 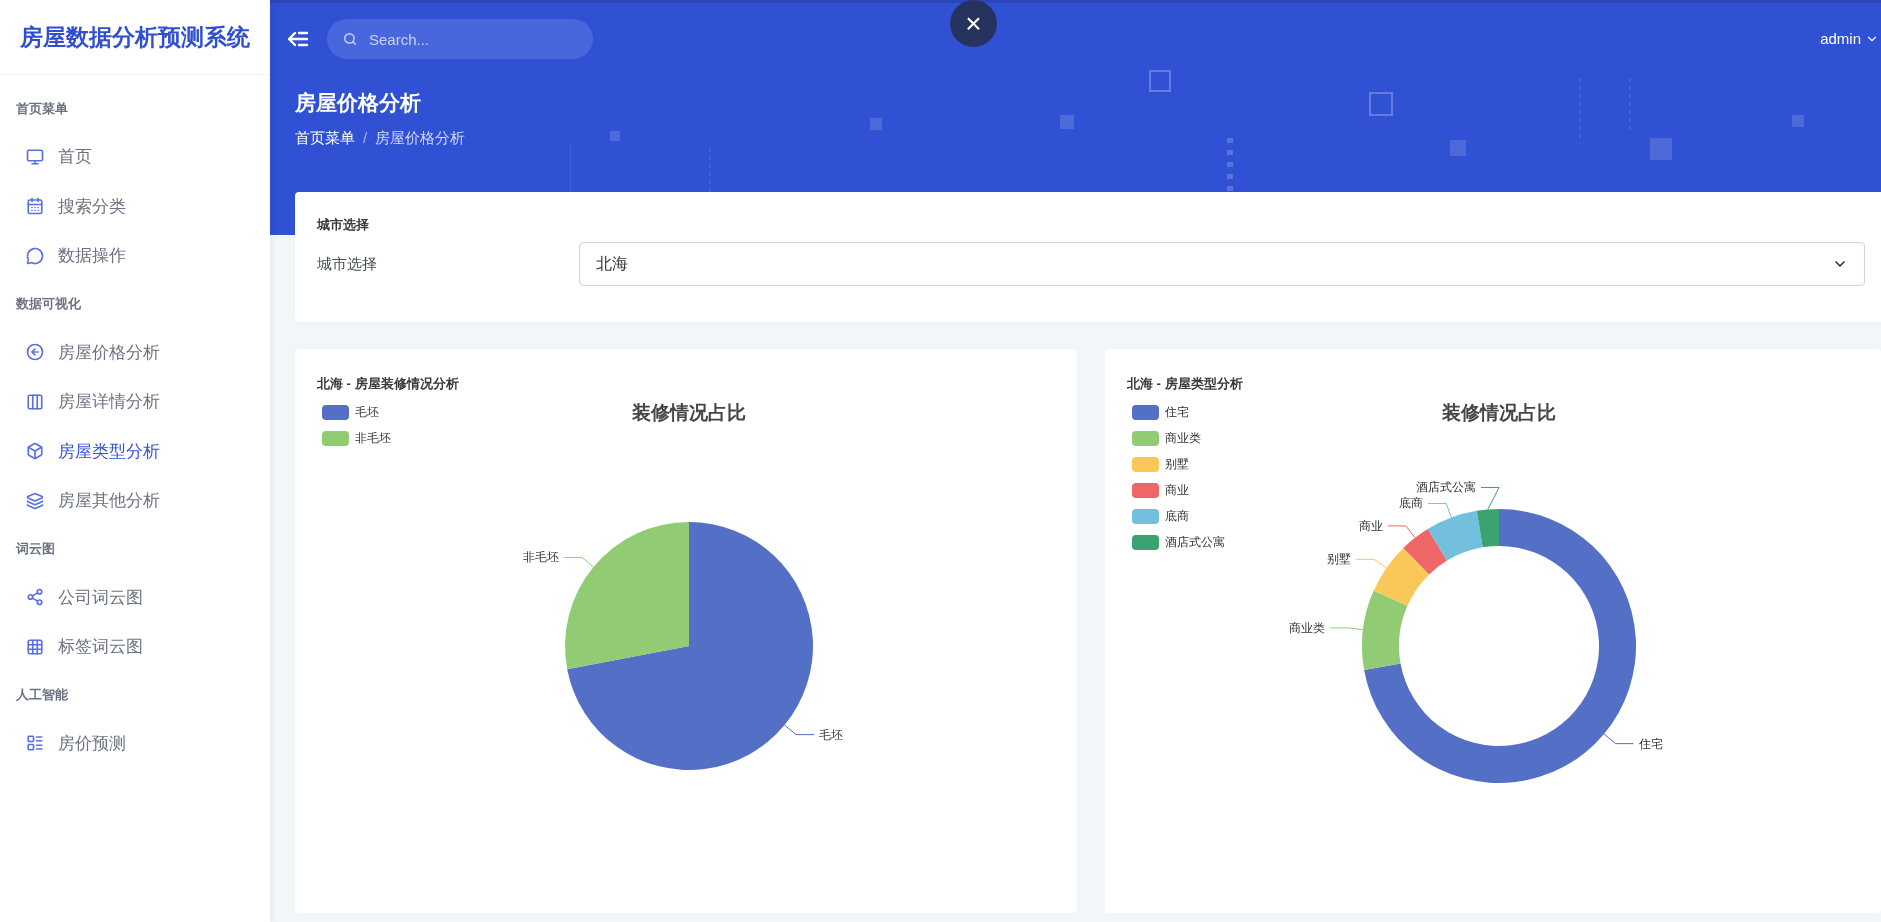 I want to click on menu-section-heading: 数据可视化, so click(x=48, y=304).